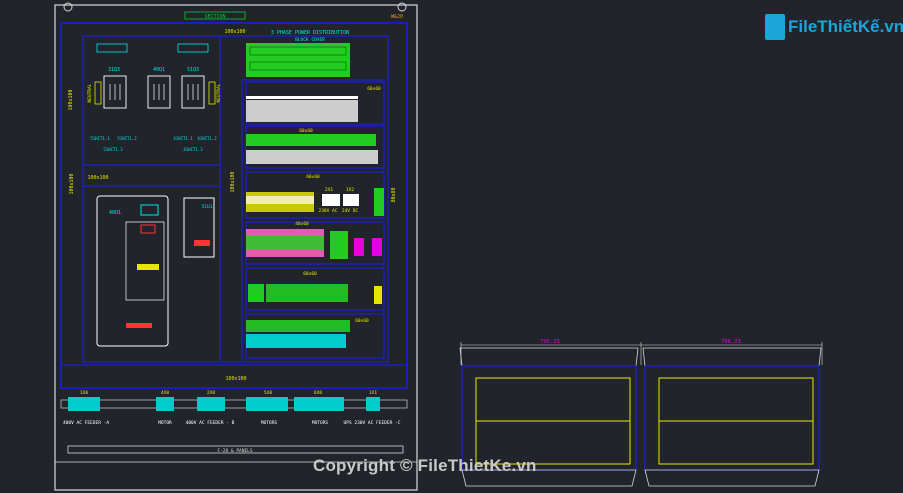 The height and width of the screenshot is (493, 903). What do you see at coordinates (235, 451) in the screenshot?
I see `footer-label: F-28 & PANELS` at bounding box center [235, 451].